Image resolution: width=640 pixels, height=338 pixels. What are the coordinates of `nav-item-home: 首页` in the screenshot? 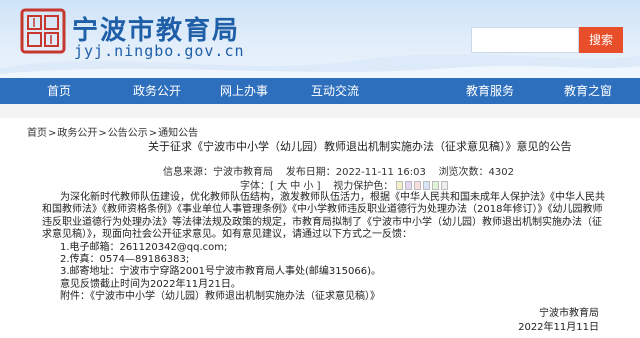 It's located at (59, 91).